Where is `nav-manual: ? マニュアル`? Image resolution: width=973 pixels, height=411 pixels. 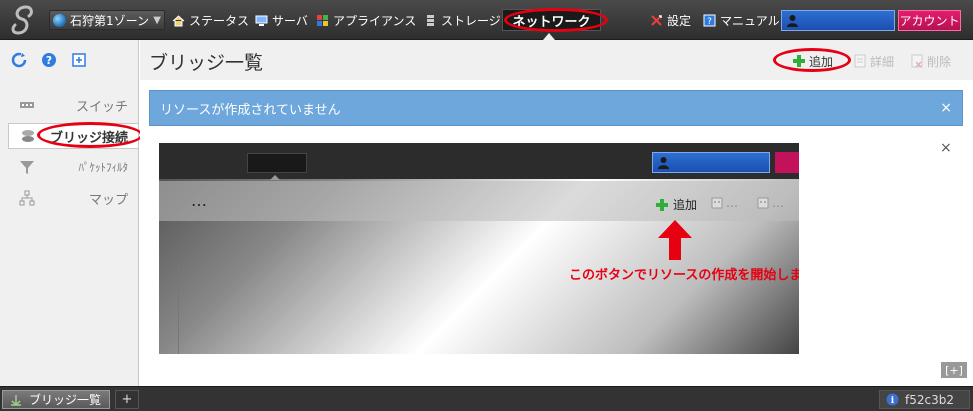
nav-manual: ? マニュアル is located at coordinates (741, 20).